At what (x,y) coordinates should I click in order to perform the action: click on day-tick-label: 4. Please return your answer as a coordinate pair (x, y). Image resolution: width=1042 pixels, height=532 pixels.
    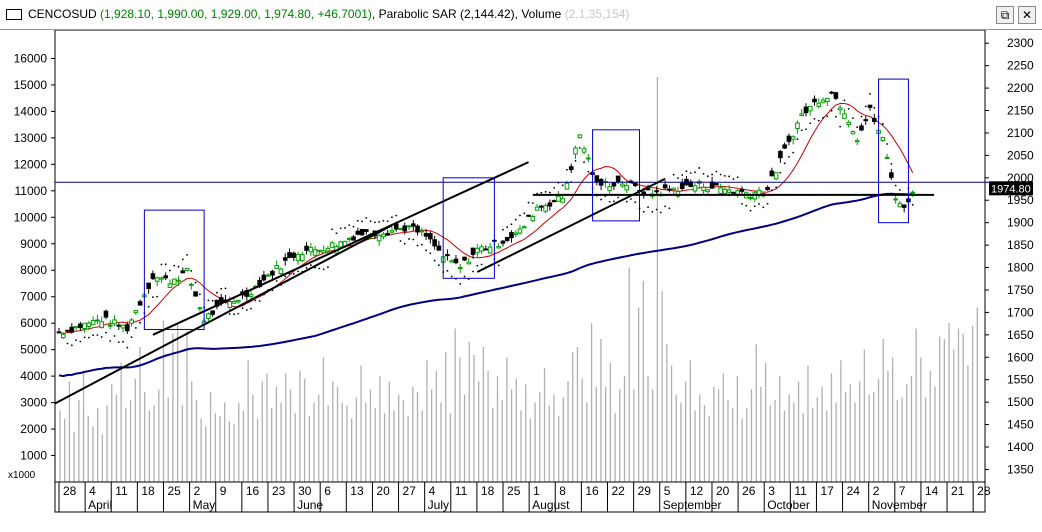
    Looking at the image, I should click on (432, 491).